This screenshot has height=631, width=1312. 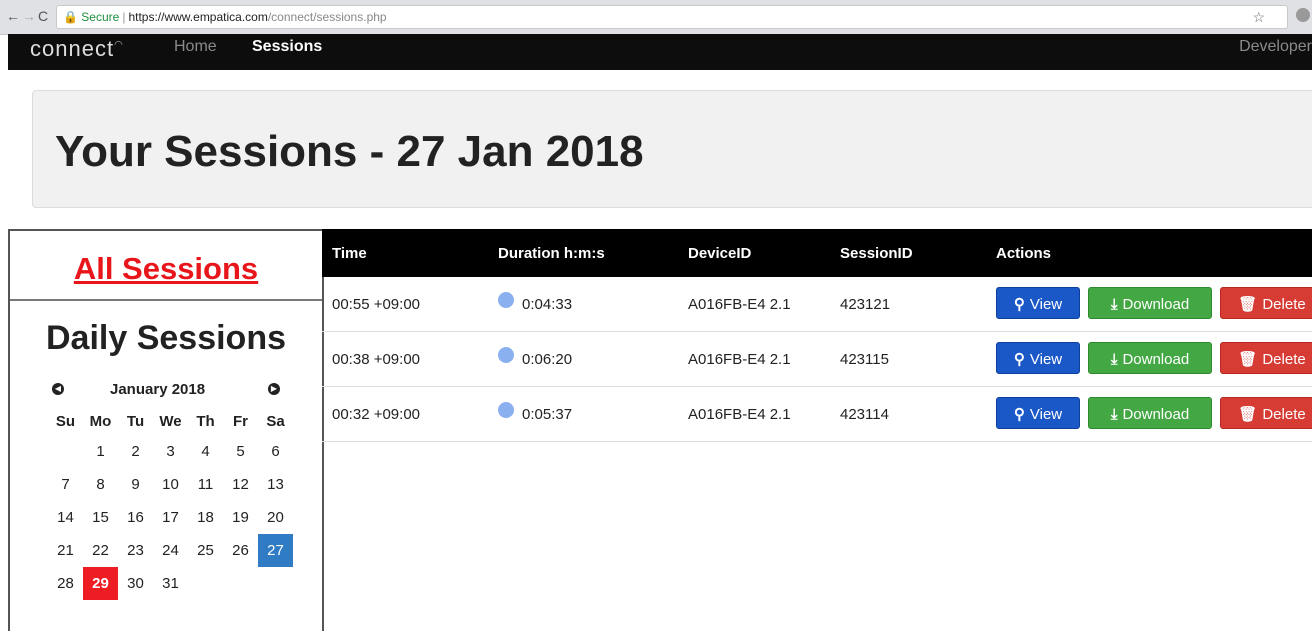 I want to click on calendar-day: 13, so click(x=275, y=484).